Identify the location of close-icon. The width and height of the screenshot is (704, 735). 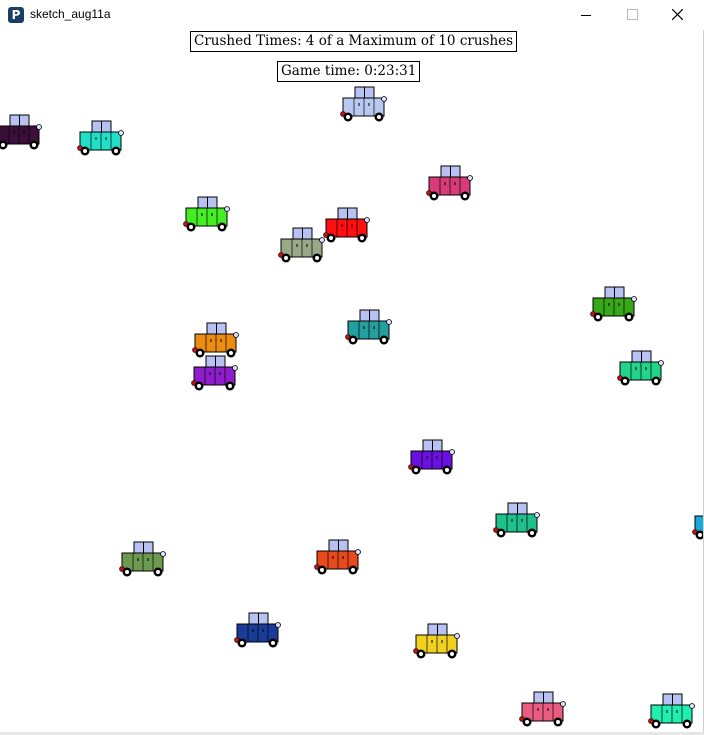
(677, 14).